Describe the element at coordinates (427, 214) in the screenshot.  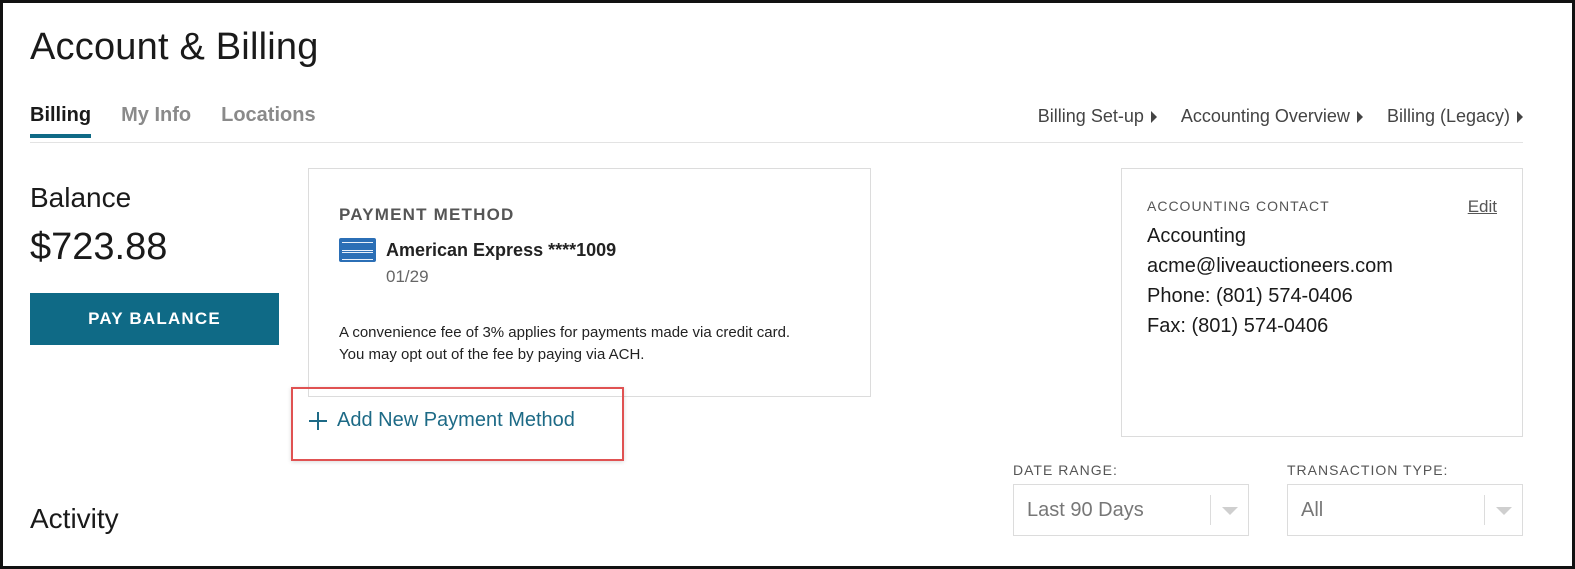
I see `payment-method-heading: PAYMENT METHOD` at that location.